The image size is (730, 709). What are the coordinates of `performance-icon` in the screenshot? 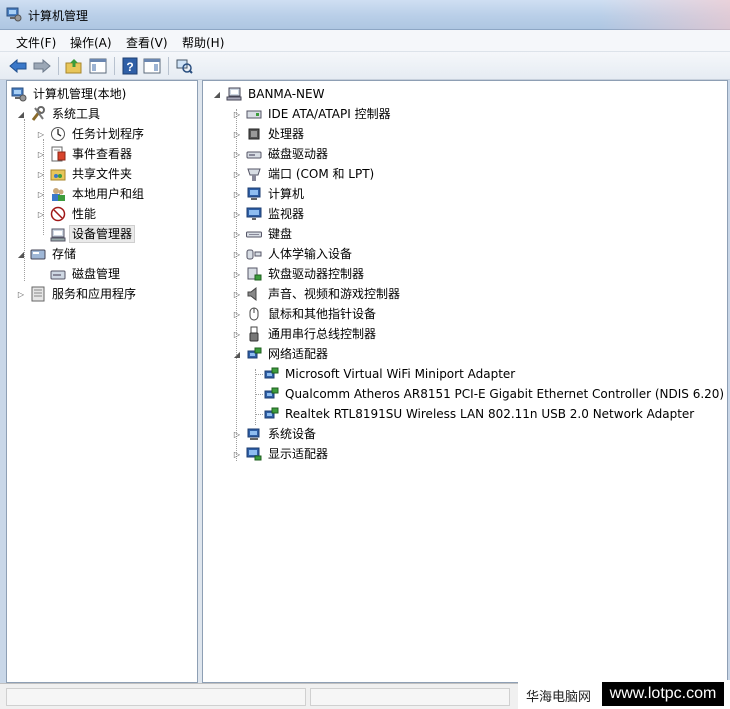 It's located at (58, 214).